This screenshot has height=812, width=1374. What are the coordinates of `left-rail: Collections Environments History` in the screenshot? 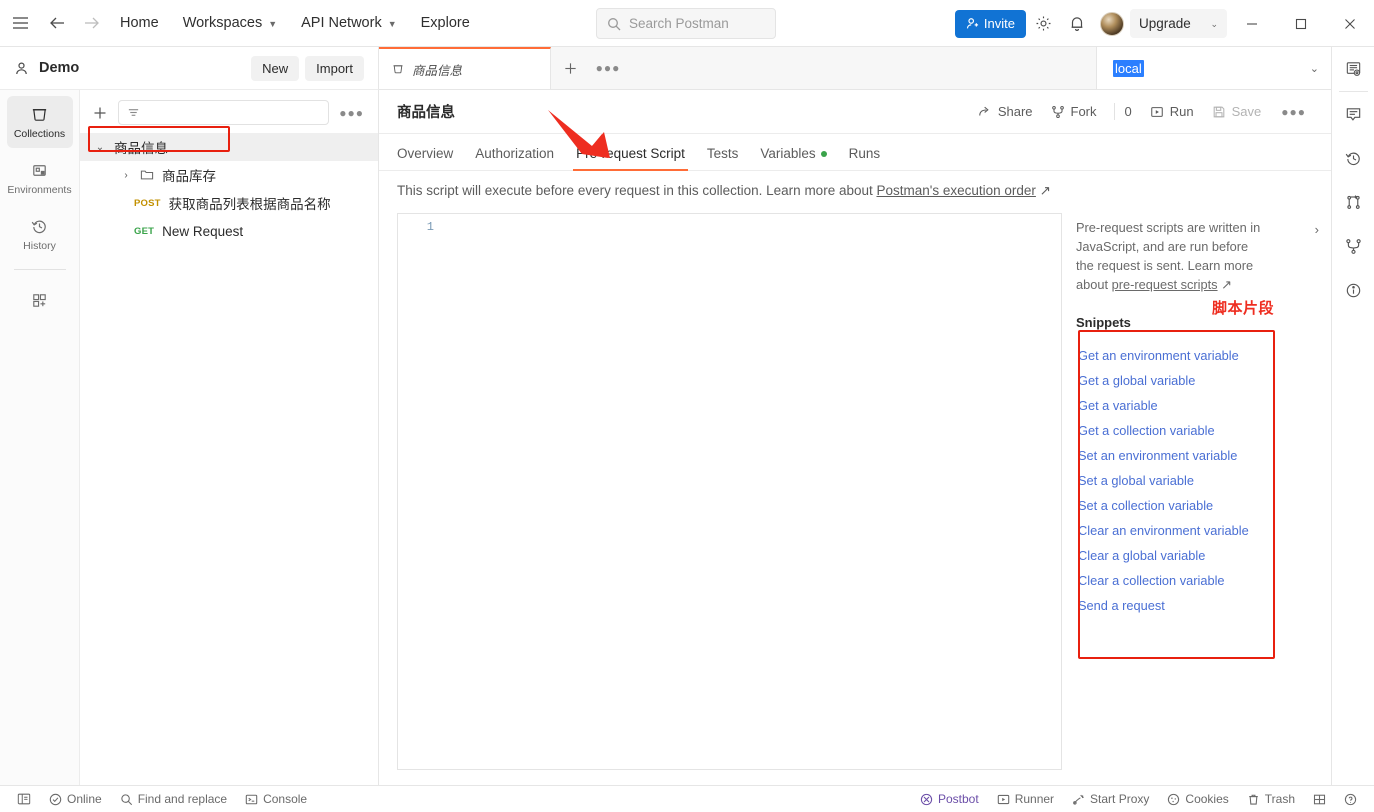 It's located at (40, 437).